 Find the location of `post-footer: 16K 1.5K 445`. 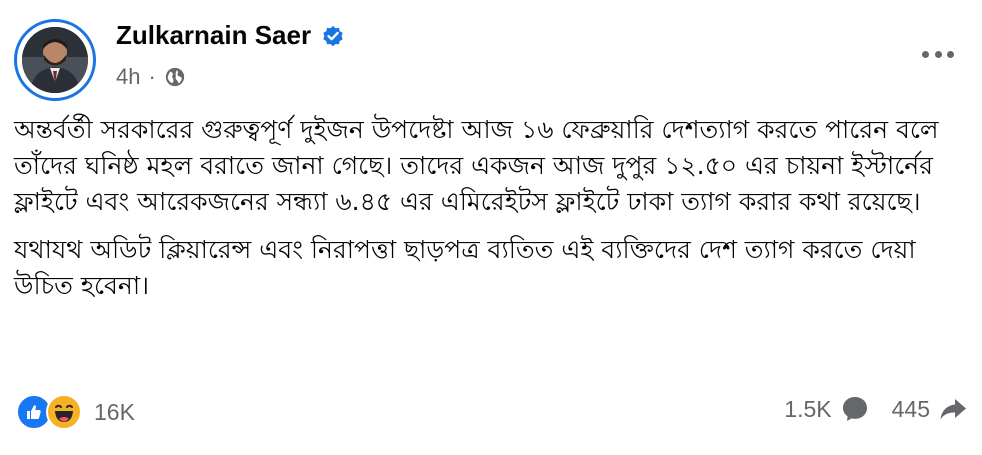

post-footer: 16K 1.5K 445 is located at coordinates (491, 414).